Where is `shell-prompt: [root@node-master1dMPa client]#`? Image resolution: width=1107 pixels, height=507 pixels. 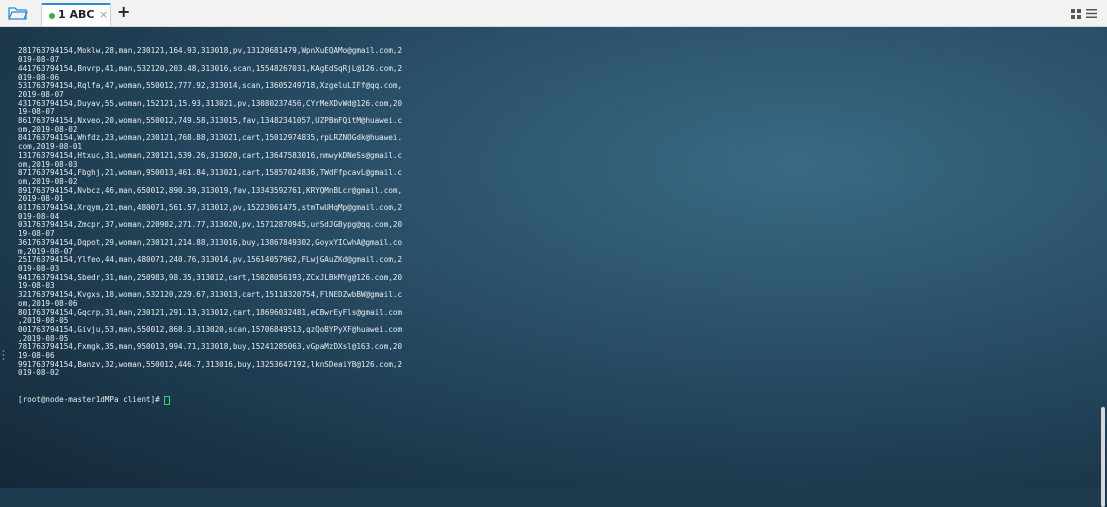 shell-prompt: [root@node-master1dMPa client]# is located at coordinates (89, 399).